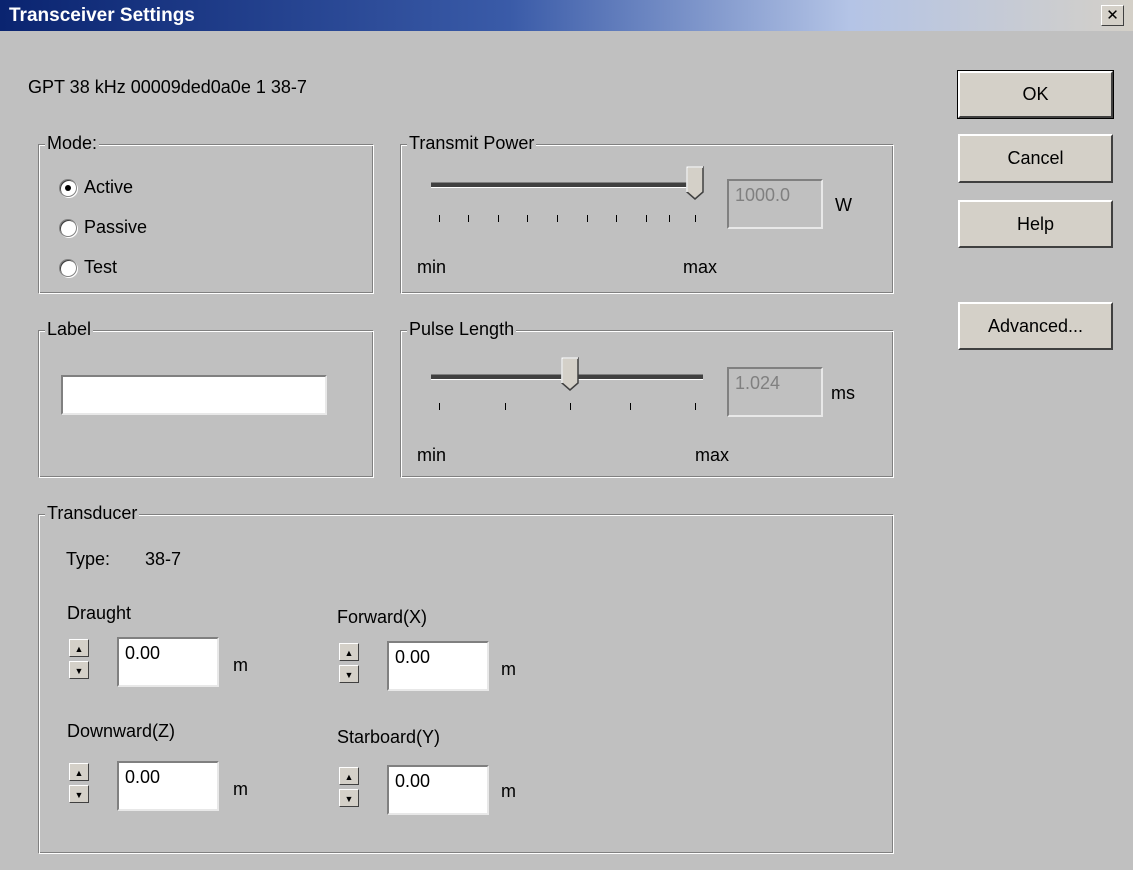 This screenshot has height=870, width=1133. I want to click on cancel-button: Cancel, so click(1035, 158).